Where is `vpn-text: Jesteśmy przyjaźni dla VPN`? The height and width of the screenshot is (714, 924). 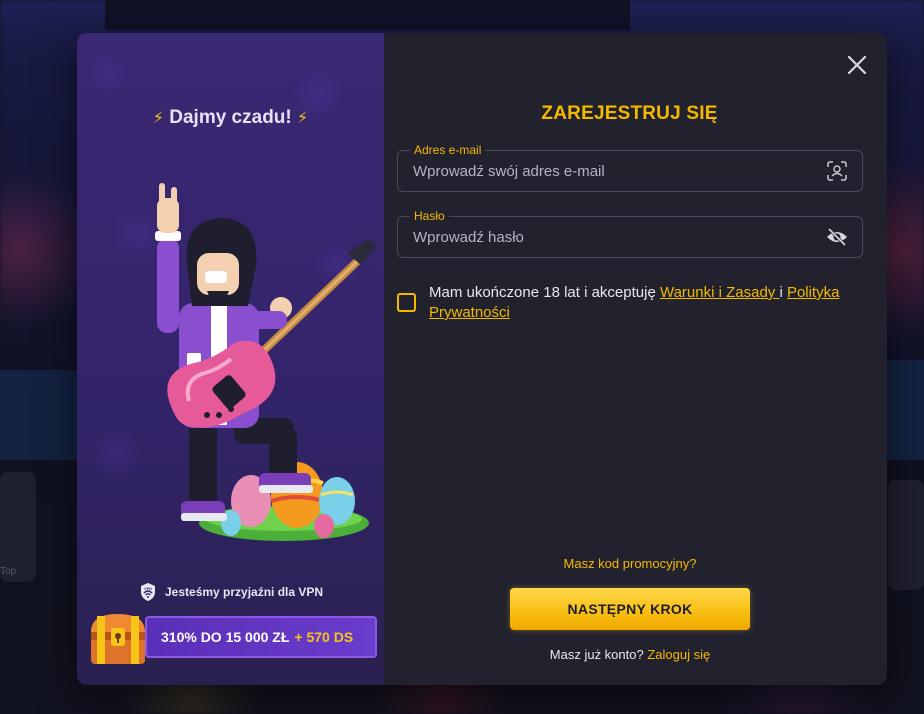
vpn-text: Jesteśmy przyjaźni dla VPN is located at coordinates (244, 592).